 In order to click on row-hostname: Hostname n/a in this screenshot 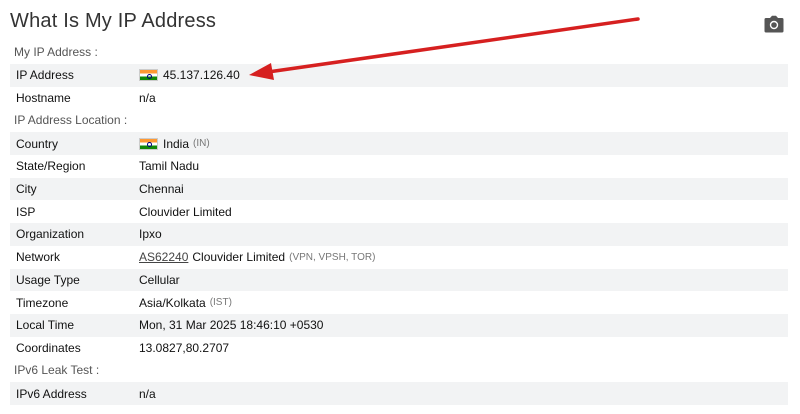, I will do `click(399, 98)`.